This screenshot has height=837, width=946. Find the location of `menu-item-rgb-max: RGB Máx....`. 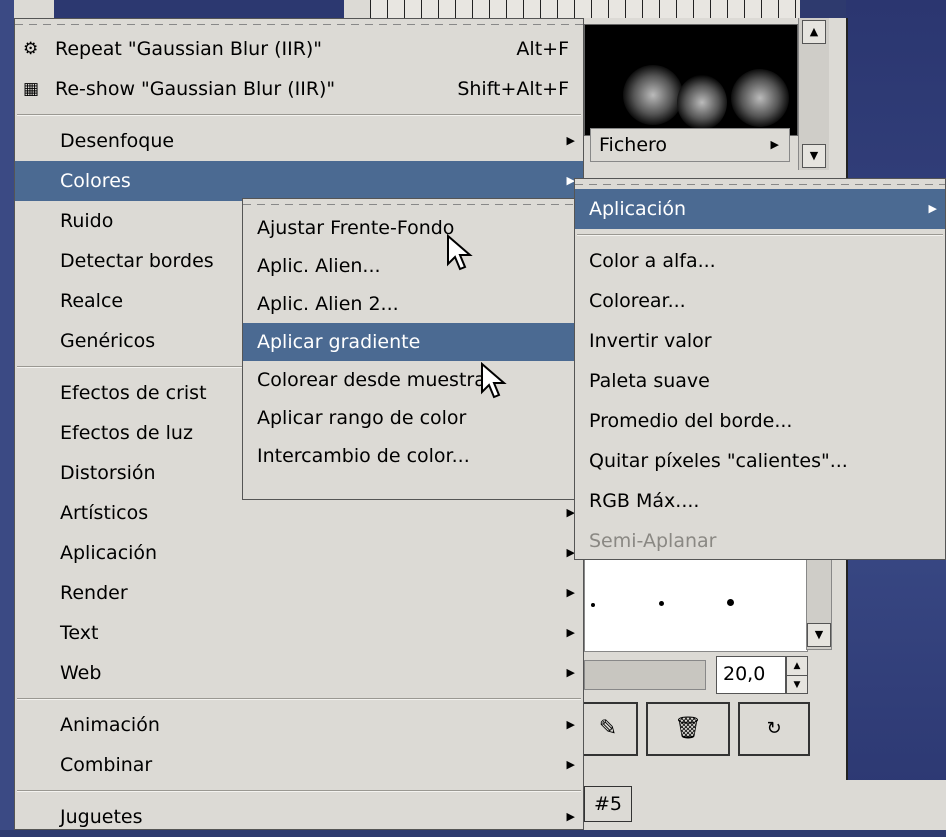

menu-item-rgb-max: RGB Máx.... is located at coordinates (760, 501).